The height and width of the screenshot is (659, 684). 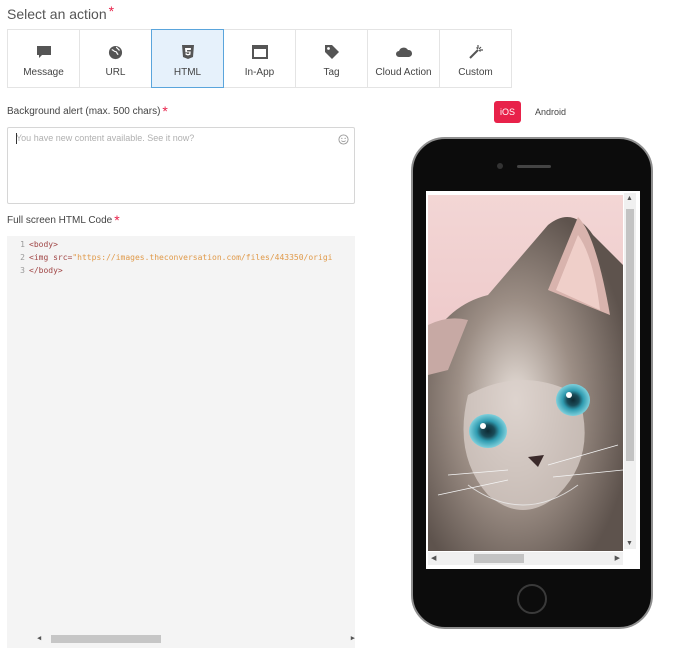 I want to click on action-selector: Message URL HTML In-App Tag Cloud Action, so click(x=259, y=58).